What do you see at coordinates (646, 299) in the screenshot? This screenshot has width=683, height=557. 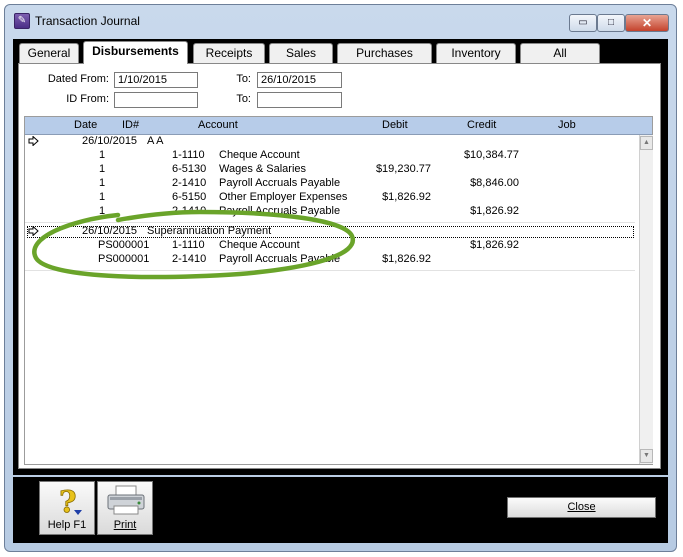 I see `vertical-scrollbar: ▲ ▼` at bounding box center [646, 299].